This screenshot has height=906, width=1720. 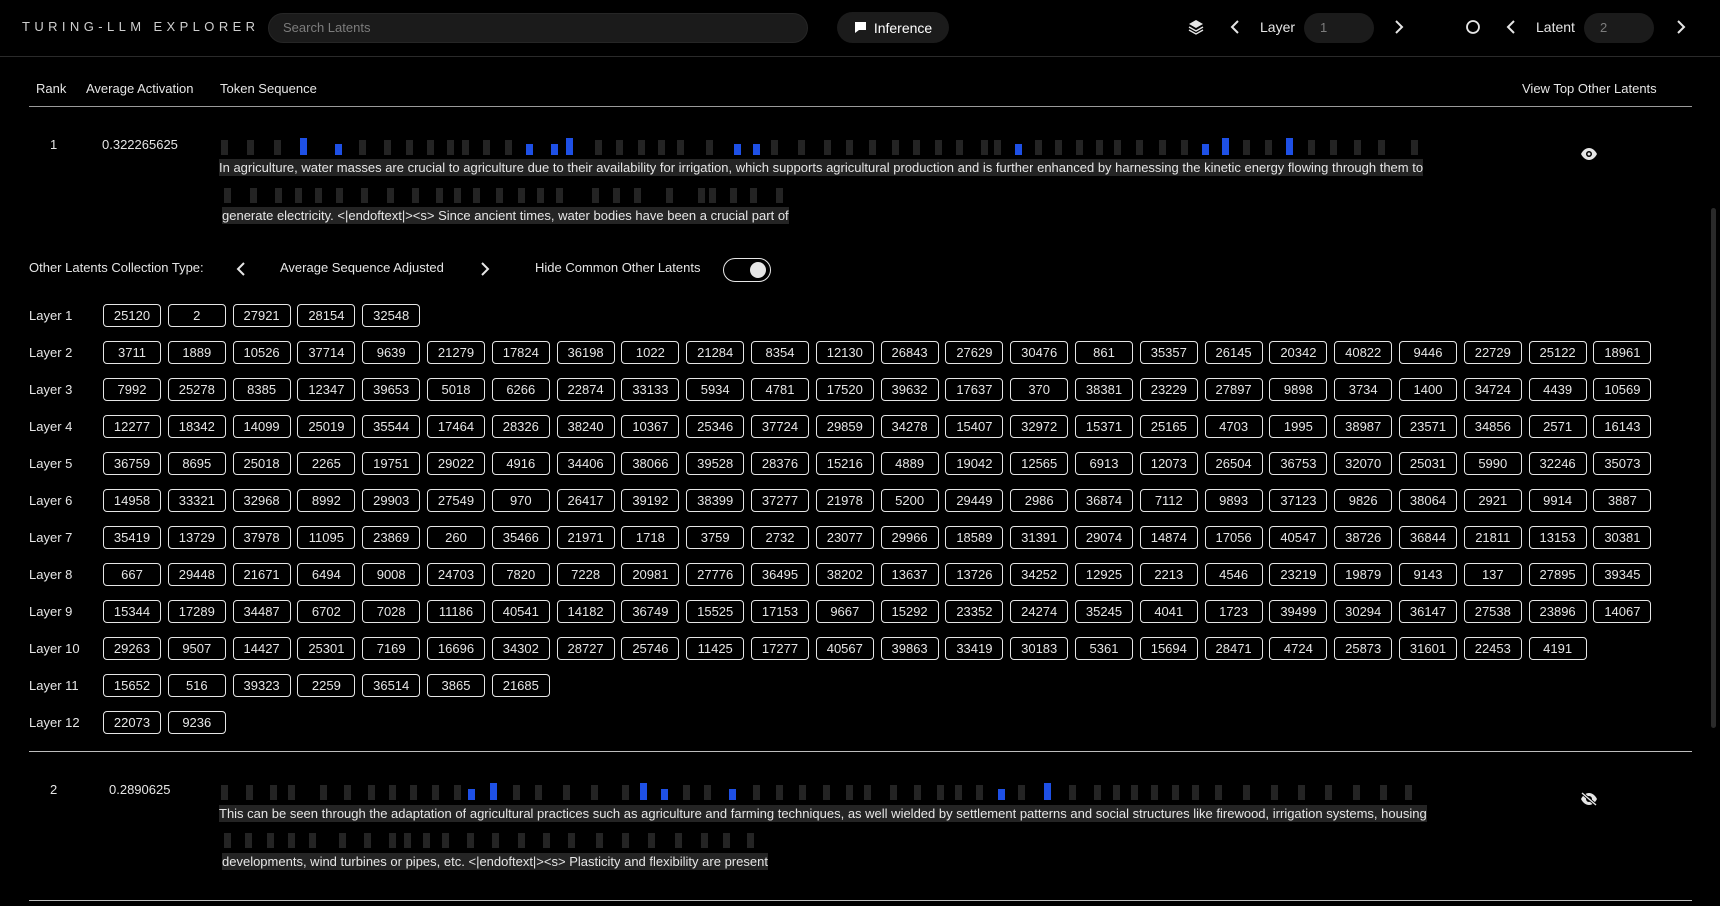 I want to click on latent-chip: 12073, so click(x=1168, y=463).